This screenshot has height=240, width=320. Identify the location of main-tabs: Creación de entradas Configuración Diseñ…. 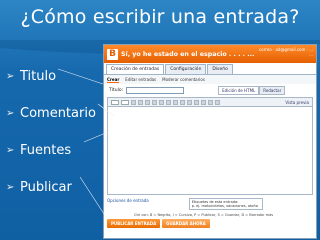
(210, 69).